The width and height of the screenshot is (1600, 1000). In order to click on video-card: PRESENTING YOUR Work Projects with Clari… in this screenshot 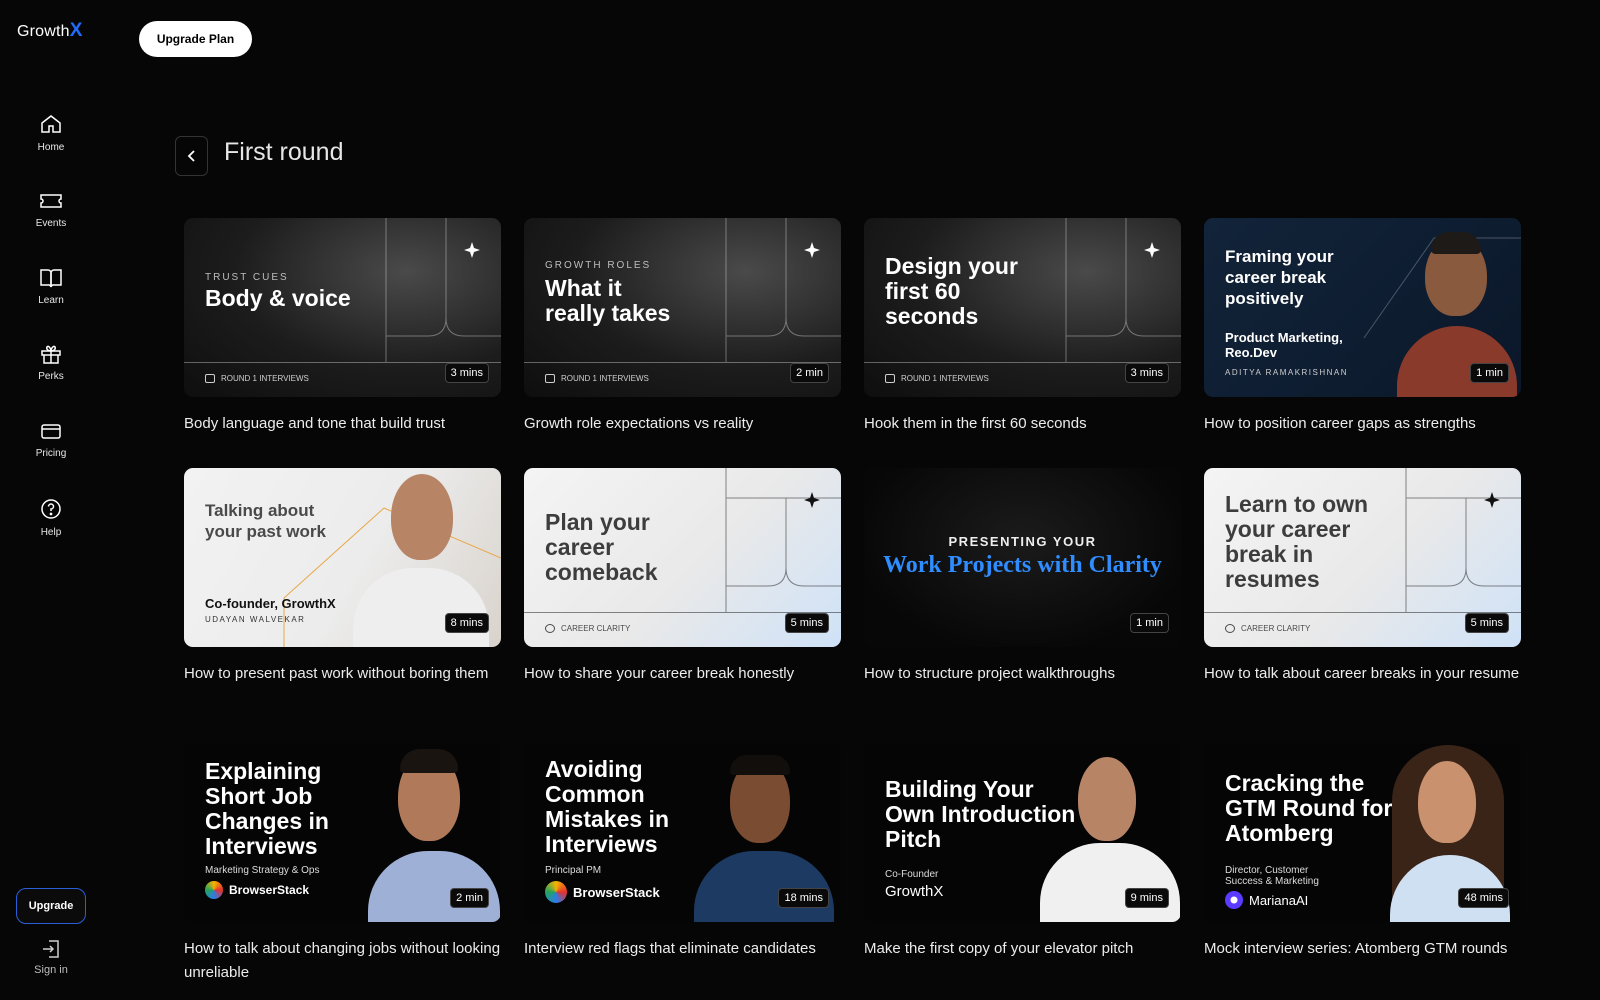, I will do `click(1022, 577)`.